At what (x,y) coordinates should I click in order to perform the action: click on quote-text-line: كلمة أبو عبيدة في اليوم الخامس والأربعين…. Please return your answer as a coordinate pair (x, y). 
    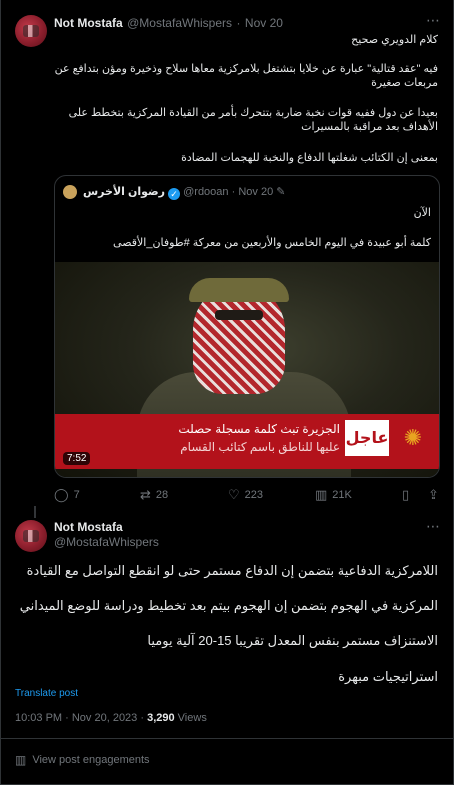
    Looking at the image, I should click on (272, 243).